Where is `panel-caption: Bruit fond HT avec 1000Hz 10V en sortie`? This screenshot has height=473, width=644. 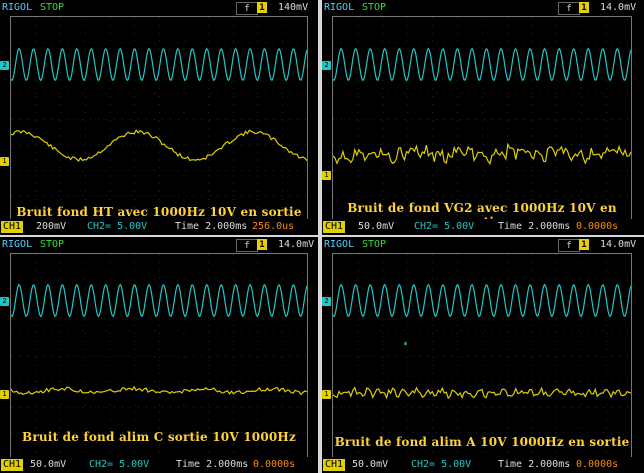
panel-caption: Bruit fond HT avec 1000Hz 10V en sortie is located at coordinates (159, 212).